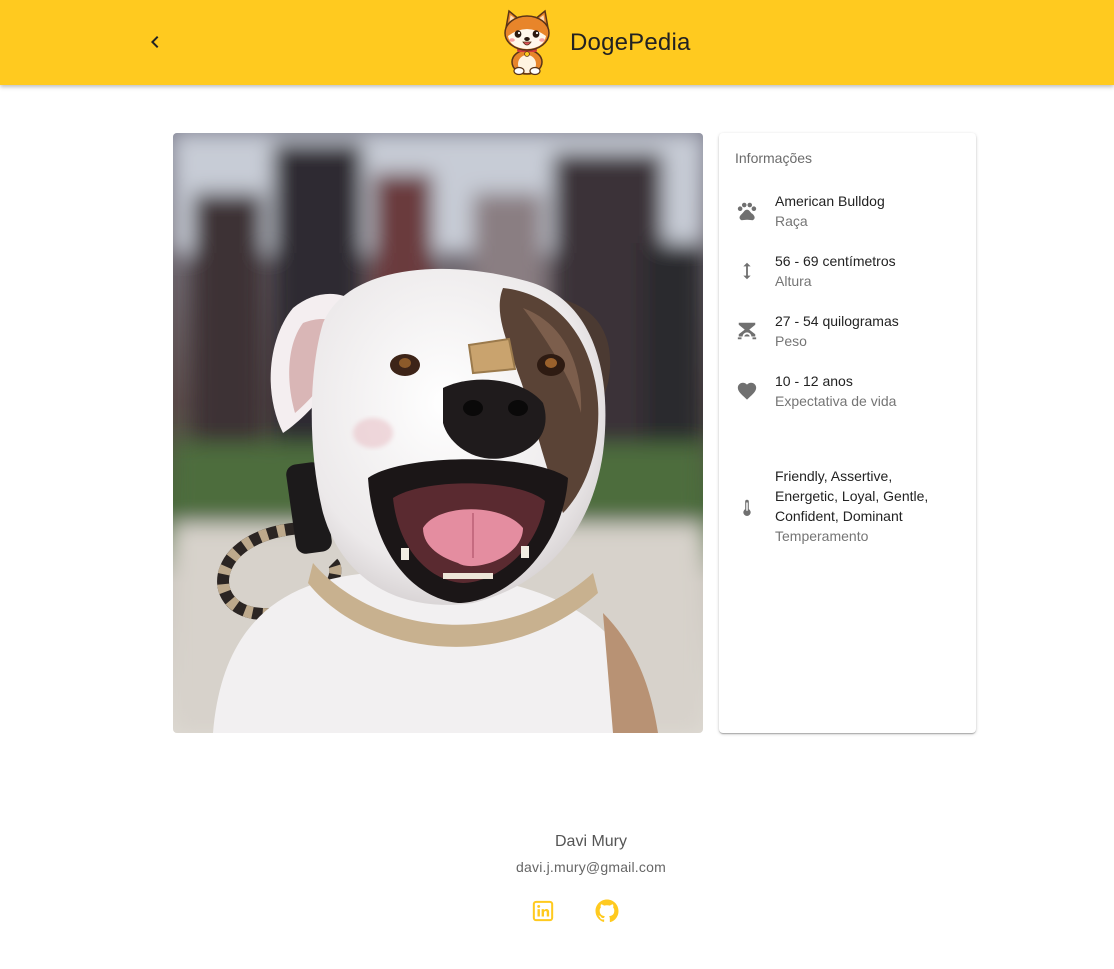 This screenshot has width=1114, height=969. What do you see at coordinates (814, 381) in the screenshot?
I see `lifespan-value: 10 - 12 anos` at bounding box center [814, 381].